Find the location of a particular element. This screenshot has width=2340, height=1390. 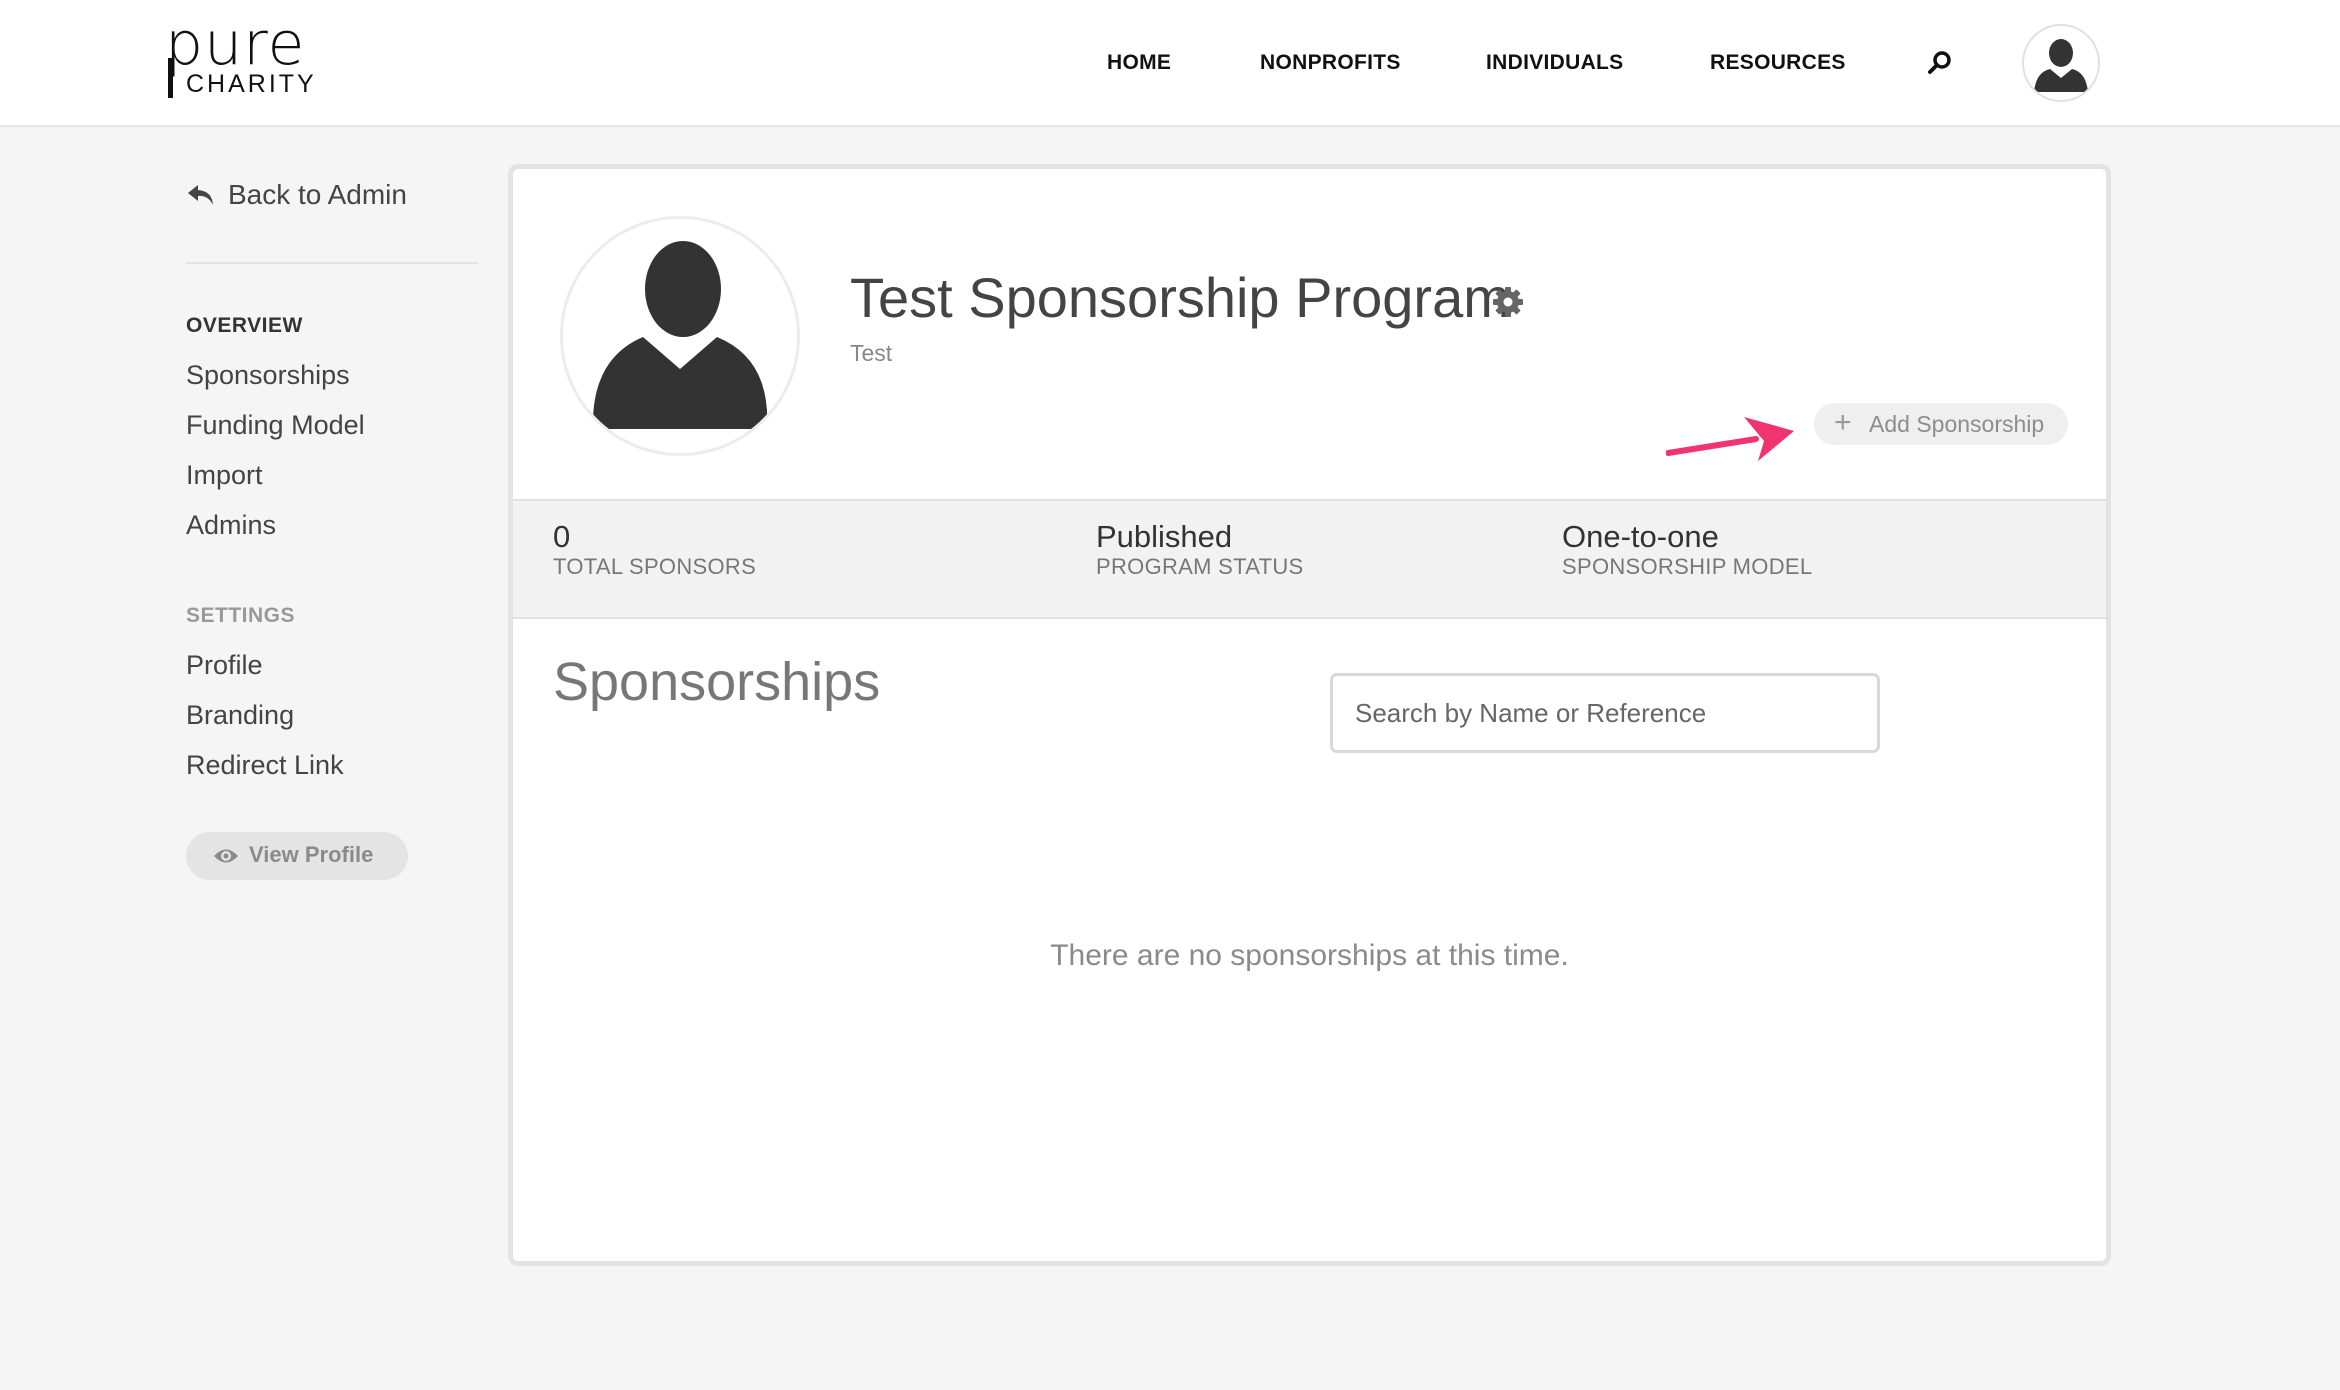

empty-state-message: There are no sponsorships at this time. is located at coordinates (1309, 955).